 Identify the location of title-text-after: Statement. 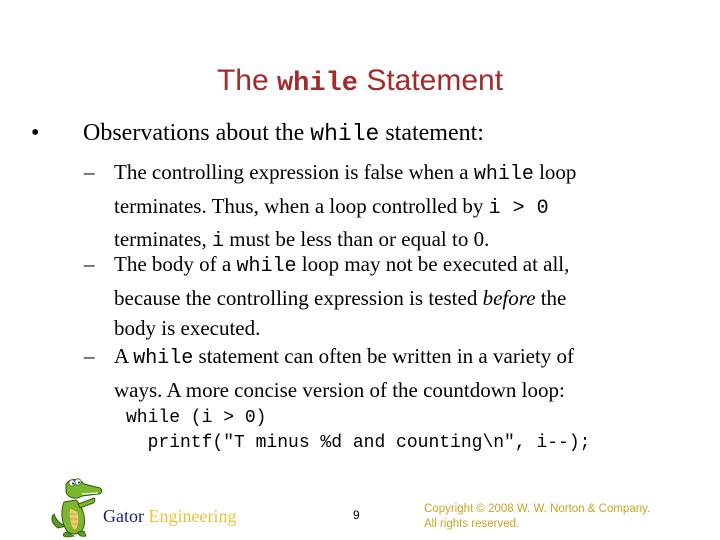
(430, 80).